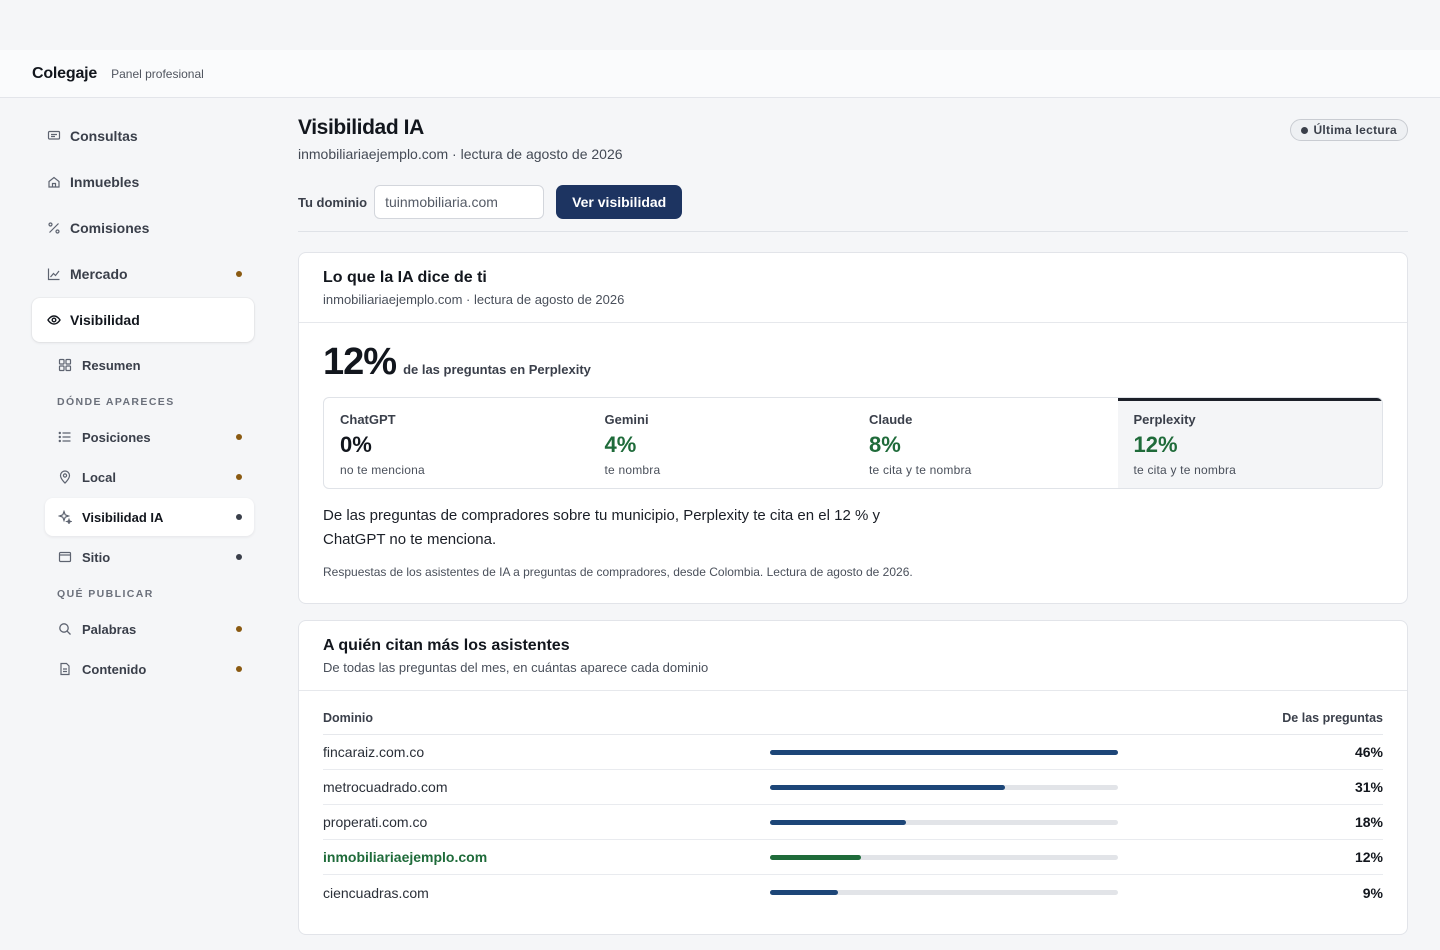 The height and width of the screenshot is (950, 1440). I want to click on domain-input, so click(459, 202).